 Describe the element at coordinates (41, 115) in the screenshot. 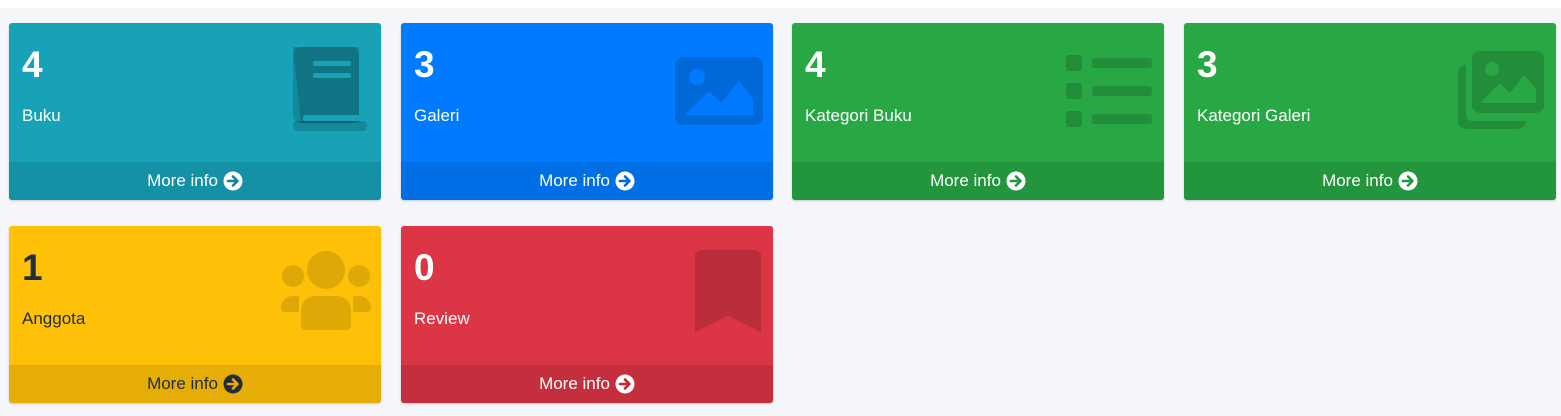

I see `box-label: Buku` at that location.